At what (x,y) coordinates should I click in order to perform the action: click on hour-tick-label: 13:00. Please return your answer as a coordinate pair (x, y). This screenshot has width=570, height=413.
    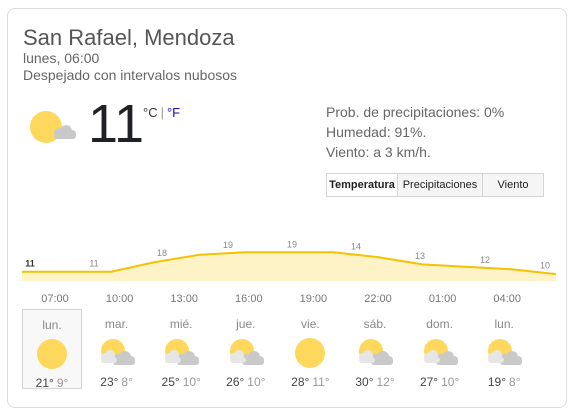
    Looking at the image, I should click on (184, 299).